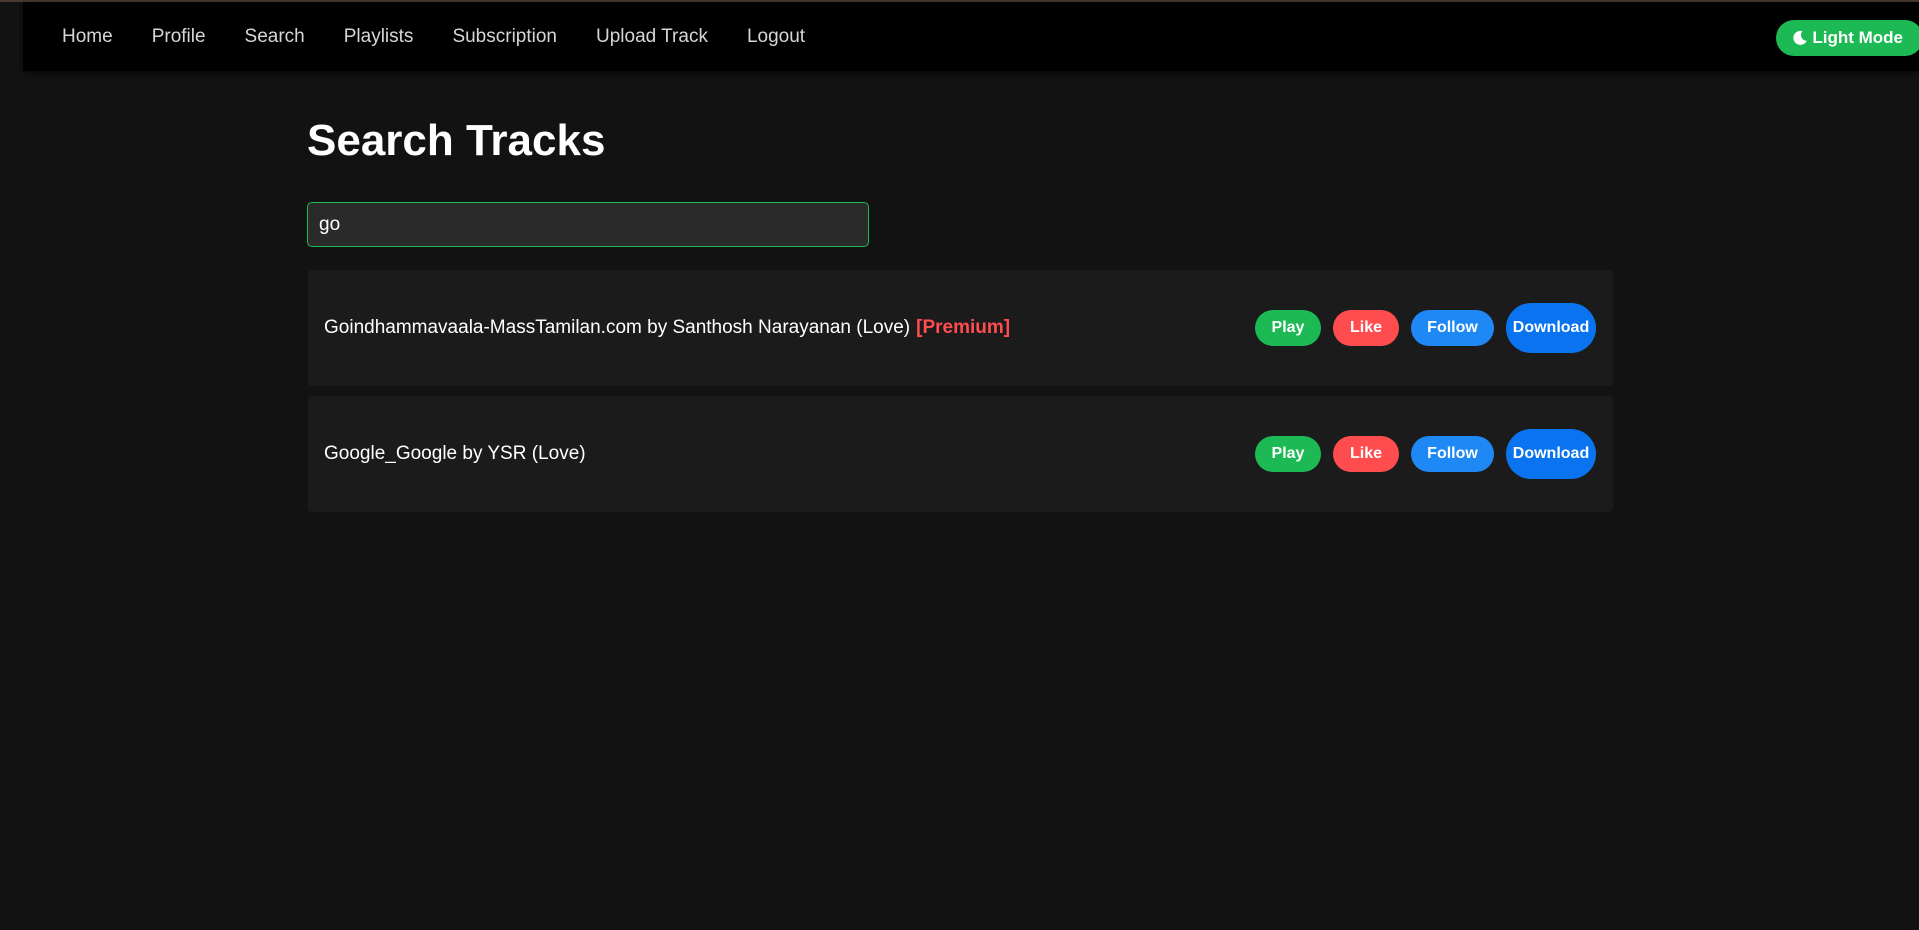 This screenshot has width=1919, height=930. Describe the element at coordinates (504, 37) in the screenshot. I see `nav-link-subscription: Subscription` at that location.